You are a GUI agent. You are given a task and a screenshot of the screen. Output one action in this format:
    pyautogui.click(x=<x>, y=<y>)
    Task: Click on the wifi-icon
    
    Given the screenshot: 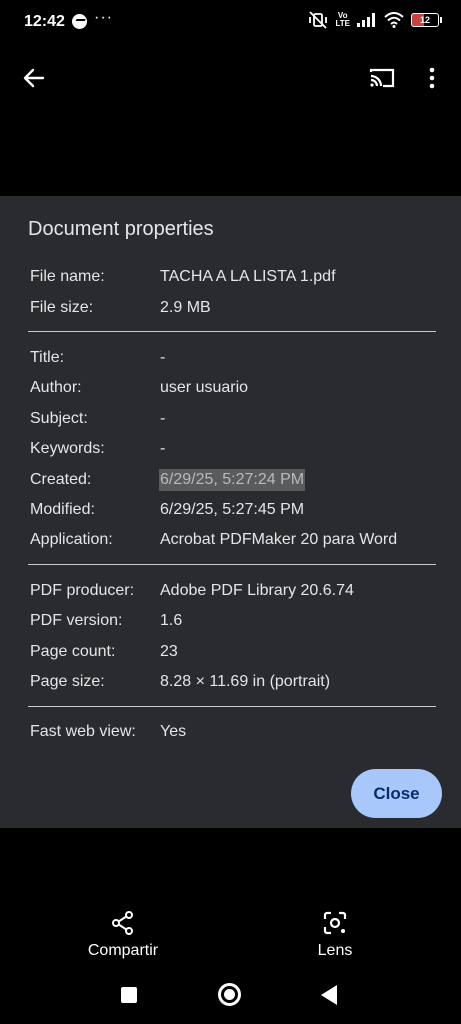 What is the action you would take?
    pyautogui.click(x=394, y=20)
    